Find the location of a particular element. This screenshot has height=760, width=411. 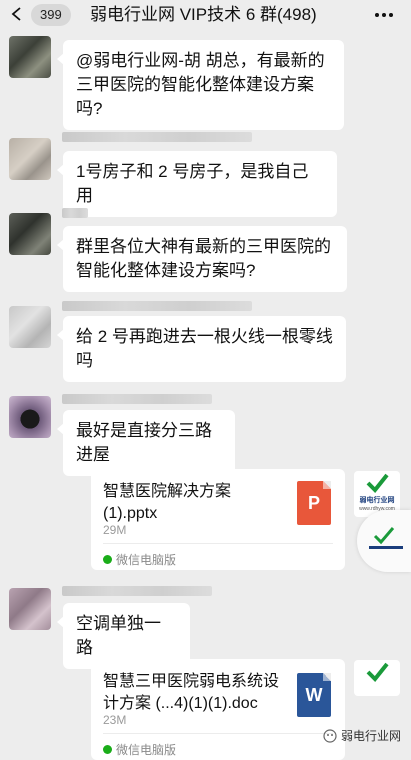

watermark-brand: 弱电行业网 is located at coordinates (377, 500).